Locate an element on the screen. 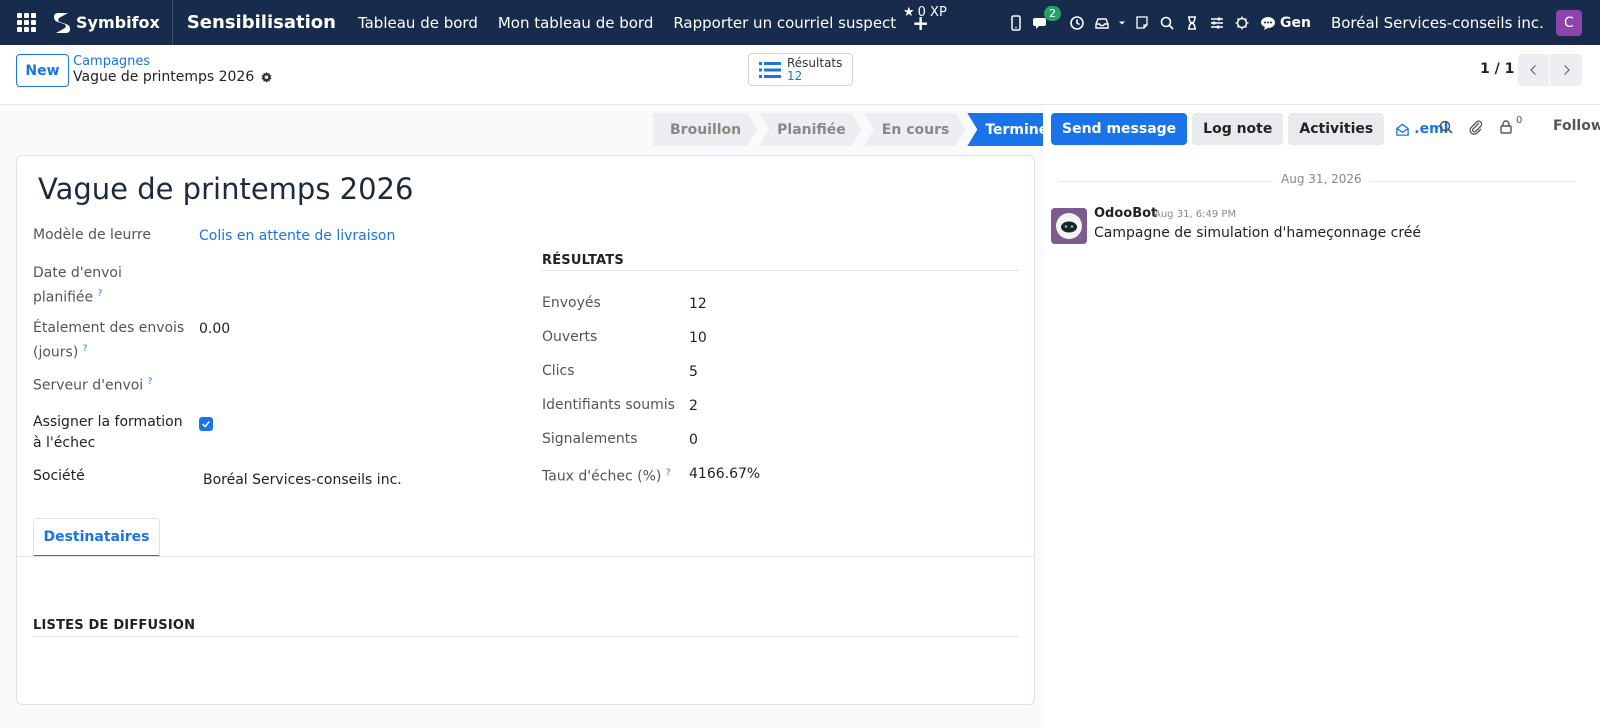  mailing-lists-section-title: LISTES DE DIFFUSION is located at coordinates (114, 625).